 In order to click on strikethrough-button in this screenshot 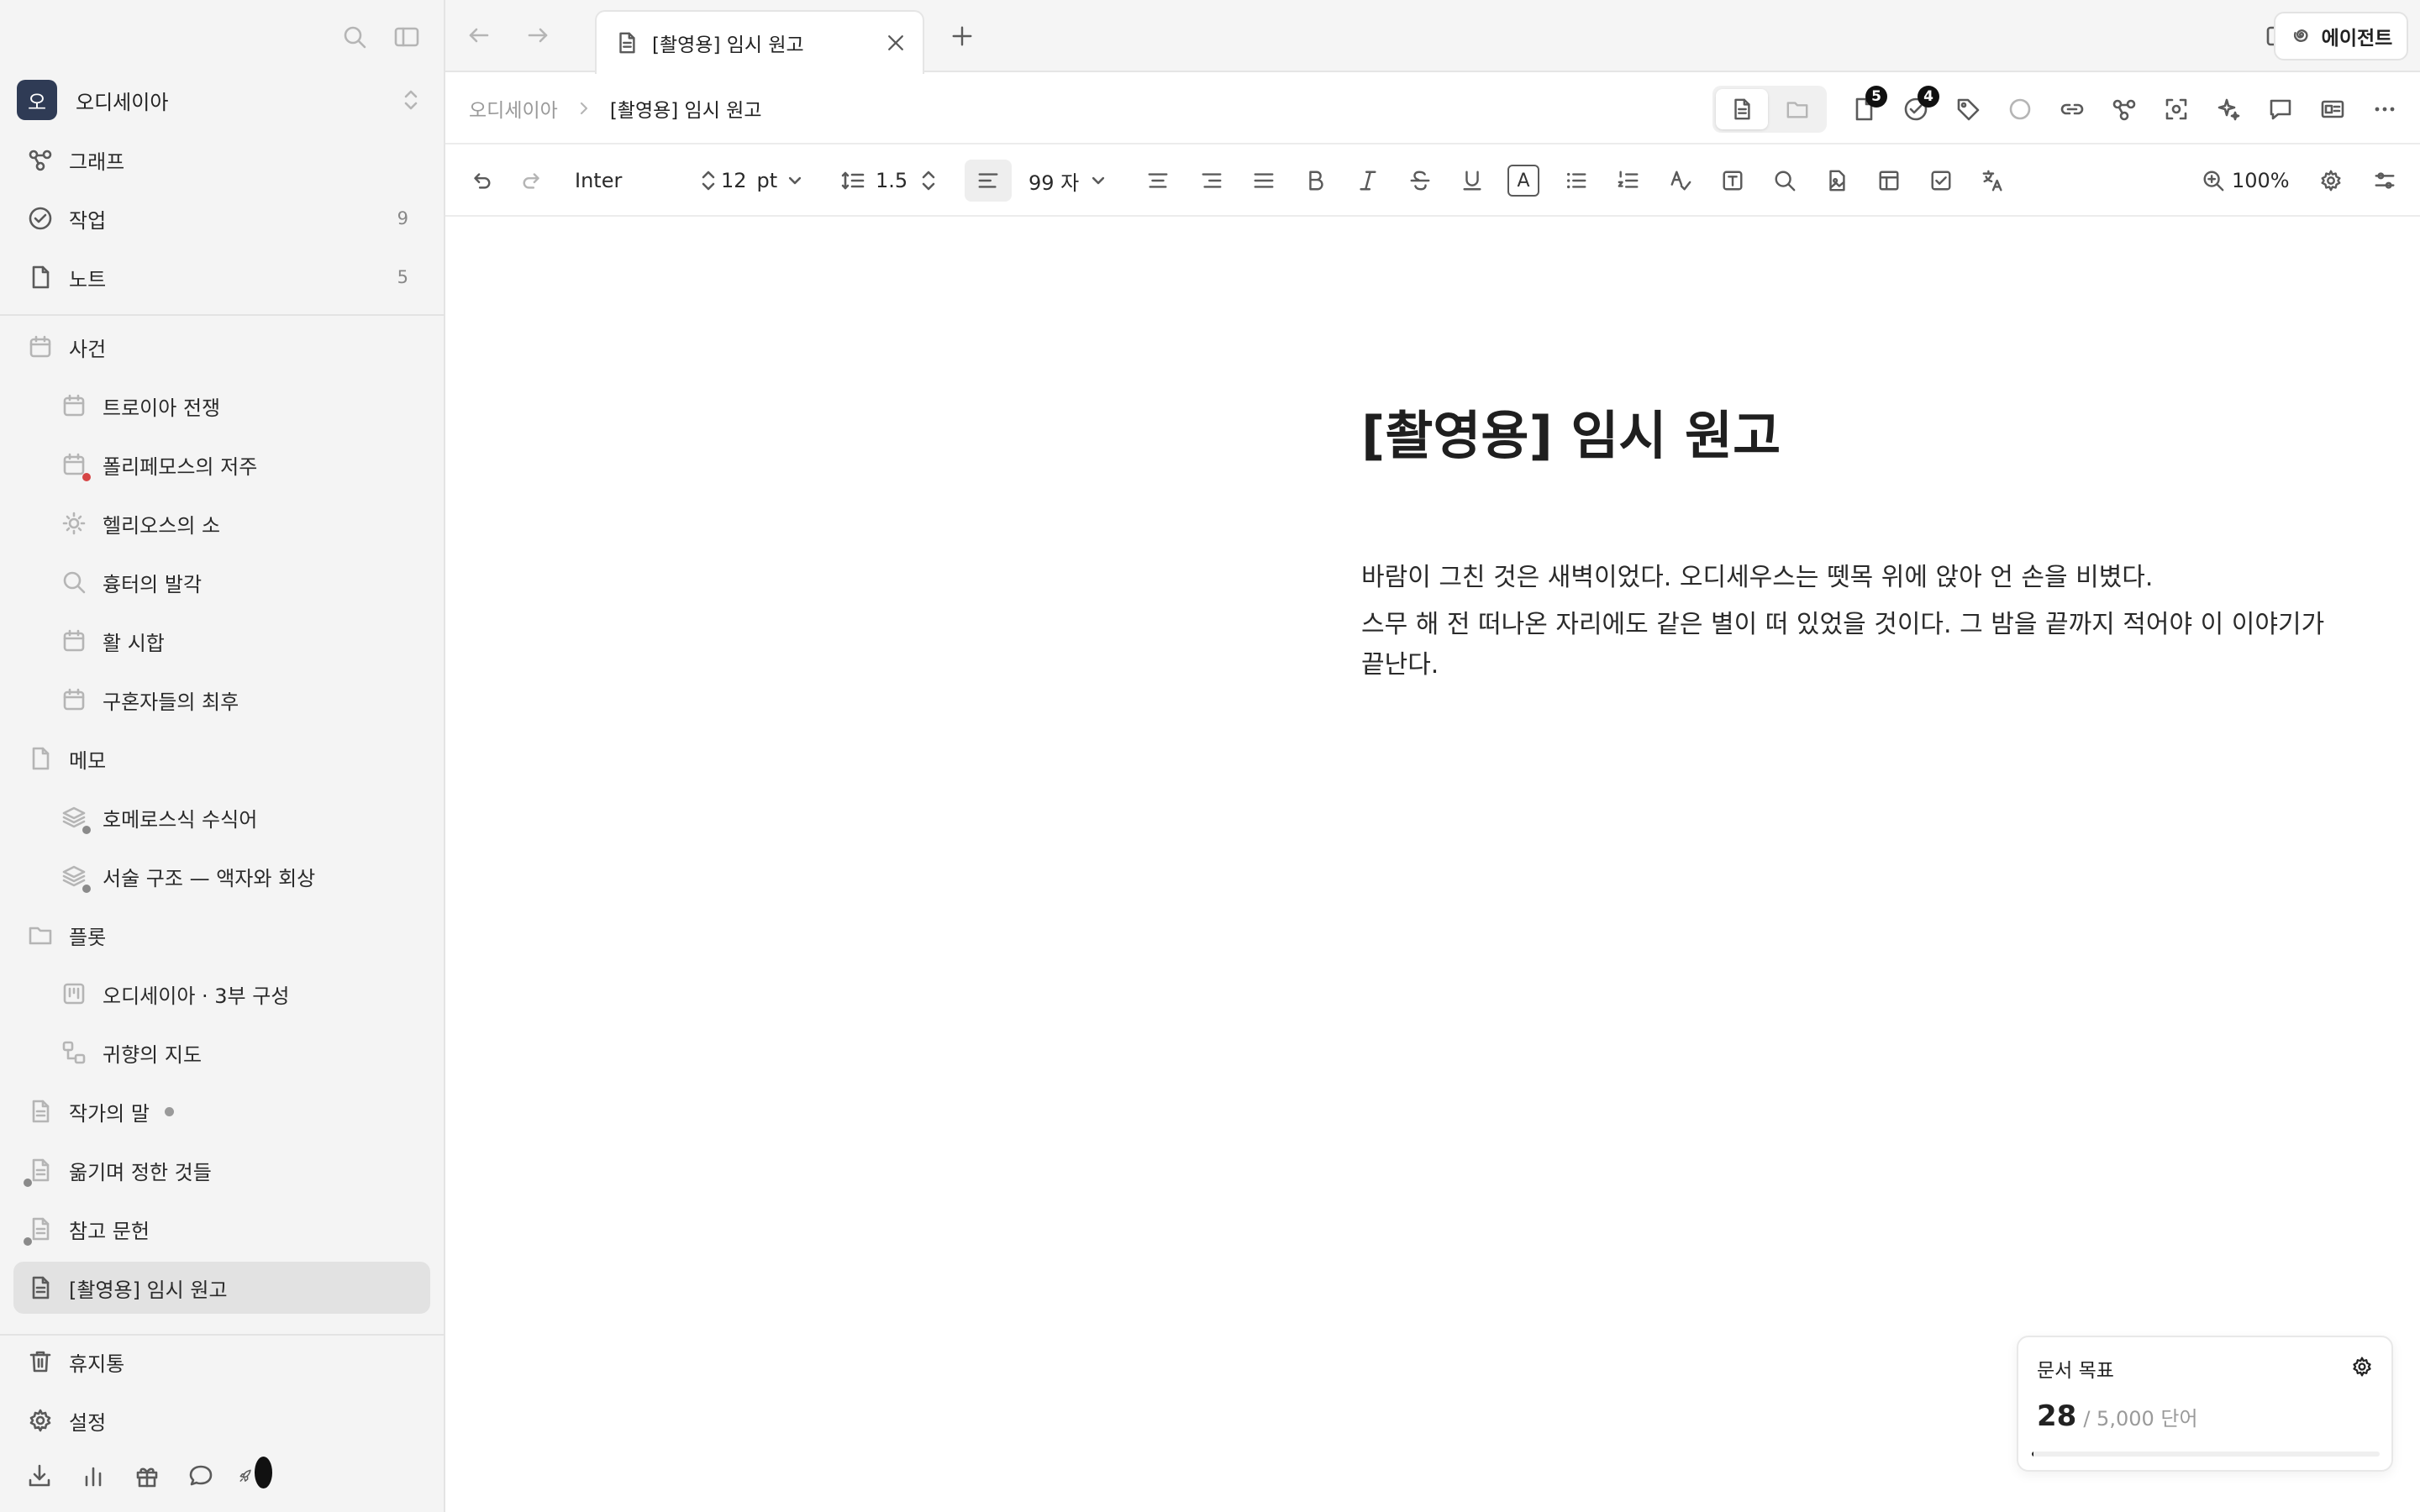, I will do `click(1420, 180)`.